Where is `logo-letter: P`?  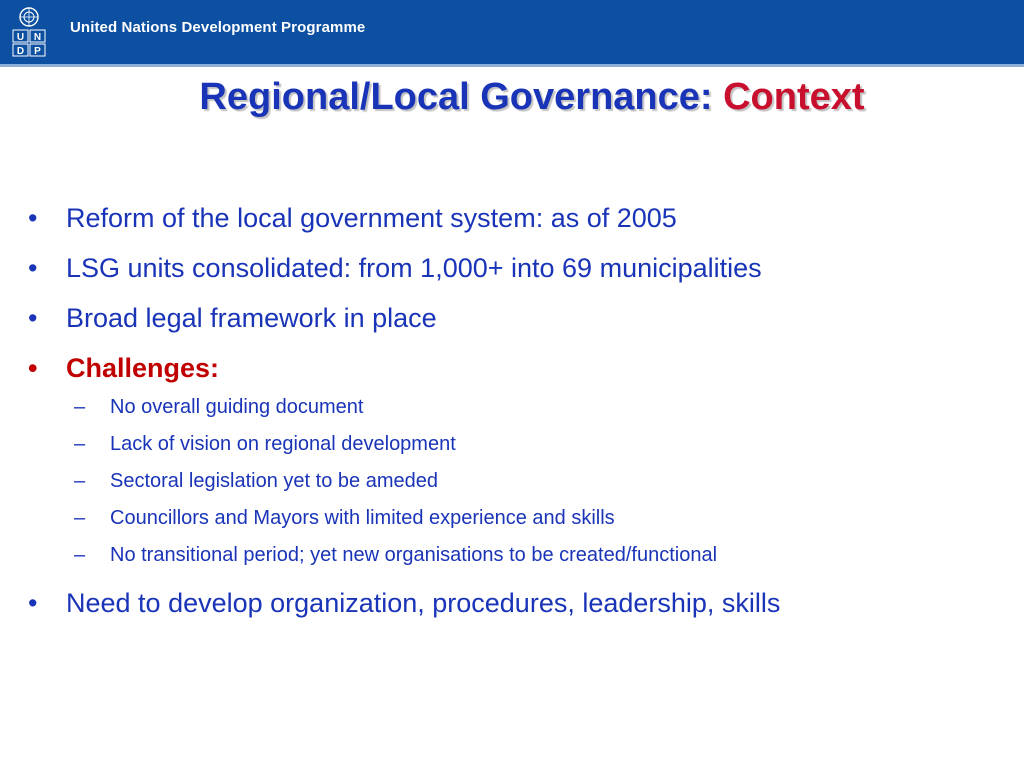 logo-letter: P is located at coordinates (37, 51).